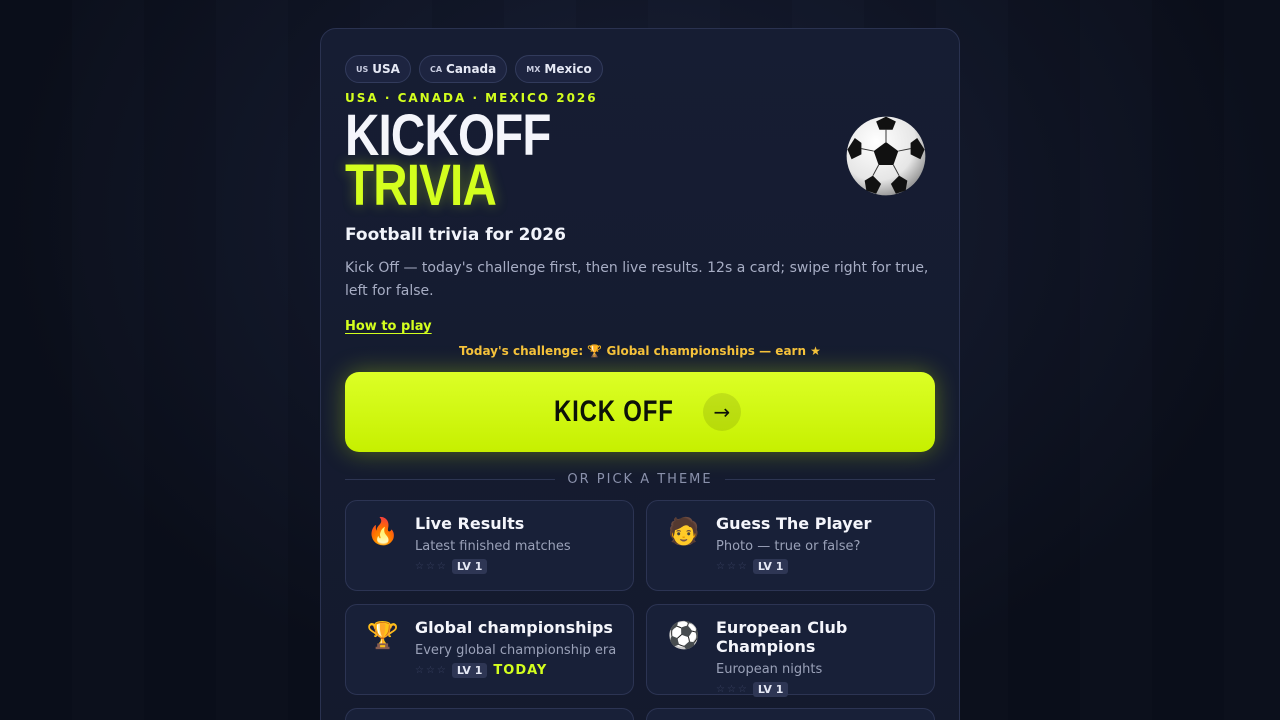 This screenshot has height=720, width=1280. I want to click on hero-subtitle: Football trivia for 2026, so click(455, 235).